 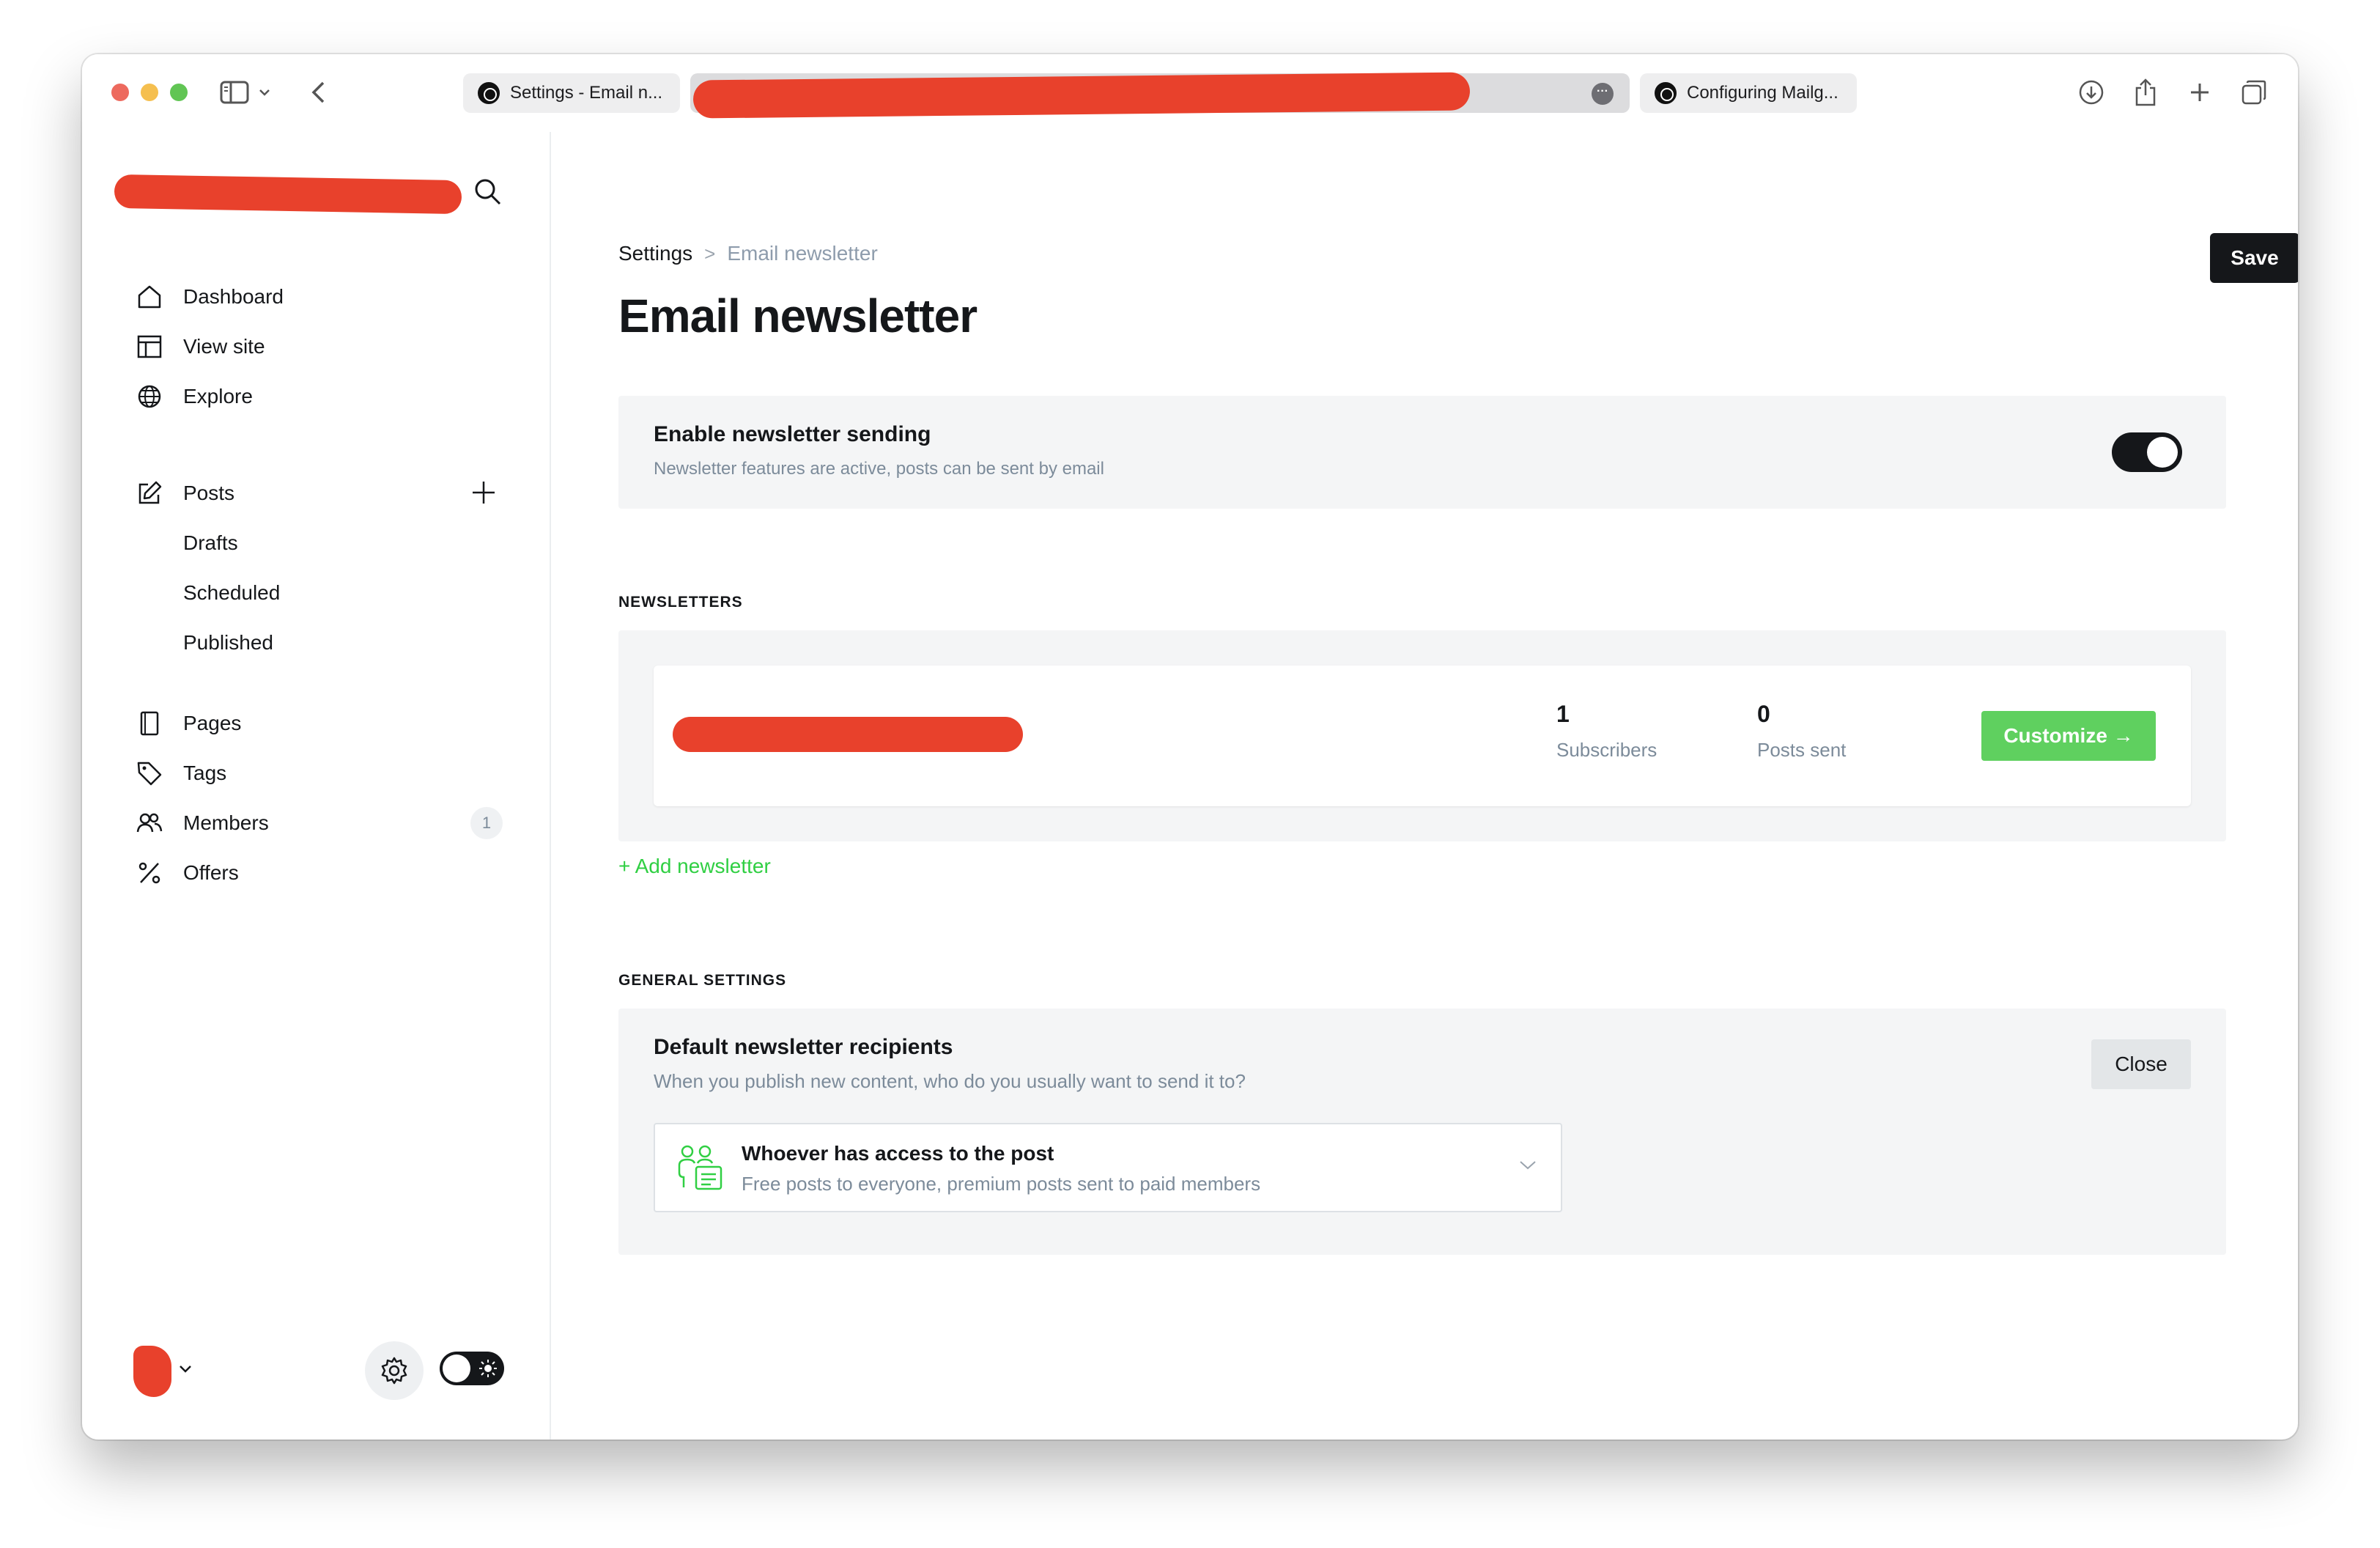 I want to click on save-button: Save, so click(x=2254, y=258).